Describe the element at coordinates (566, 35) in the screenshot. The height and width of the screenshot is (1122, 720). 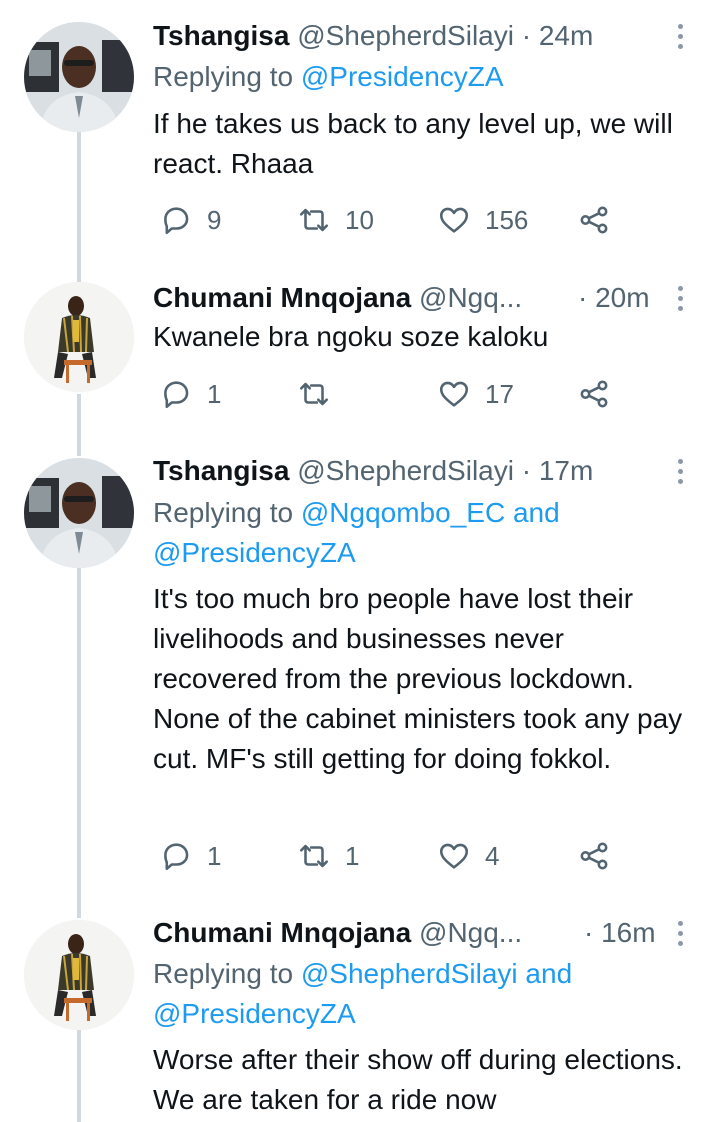
I see `timestamp: 24m` at that location.